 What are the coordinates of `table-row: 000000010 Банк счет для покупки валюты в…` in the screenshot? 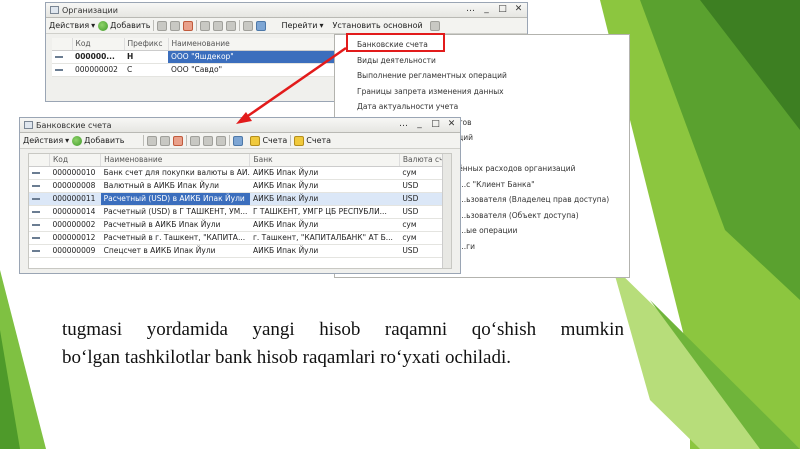 It's located at (240, 173).